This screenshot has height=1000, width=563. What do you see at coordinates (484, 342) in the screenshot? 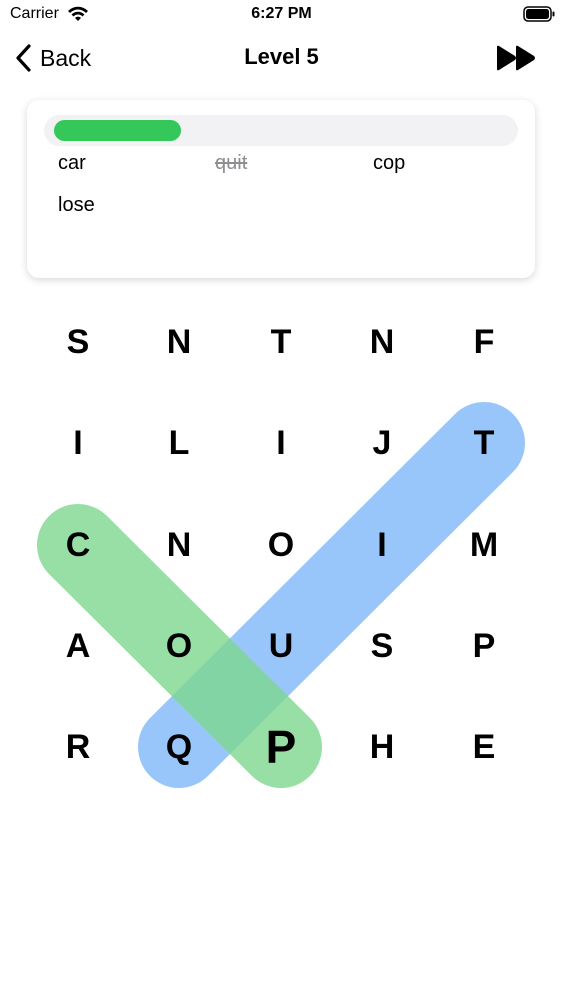
I see `grid-cell: F` at bounding box center [484, 342].